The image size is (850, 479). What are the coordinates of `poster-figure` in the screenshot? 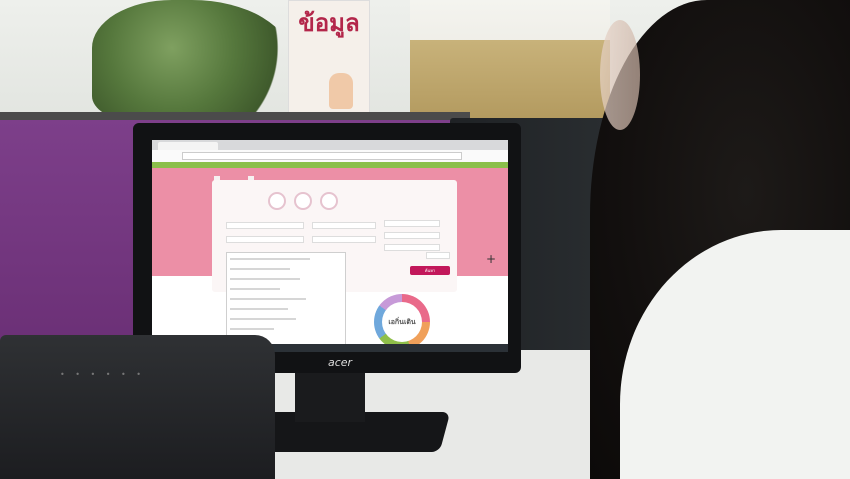 It's located at (341, 91).